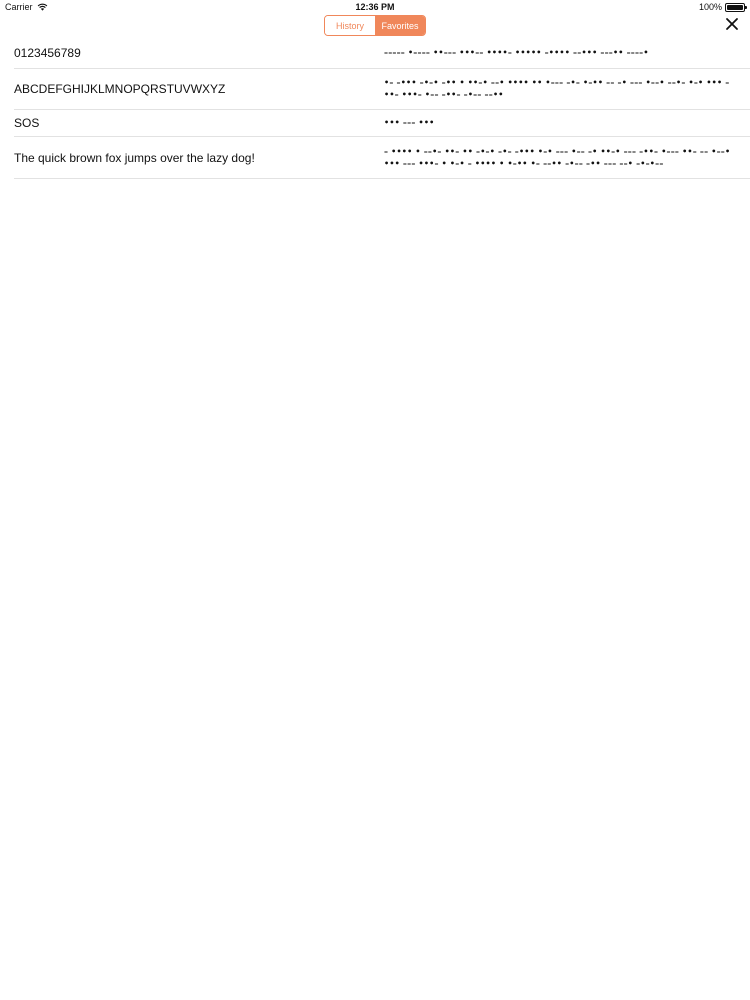  I want to click on history-favorites-segmented-control: History Favorites, so click(375, 25).